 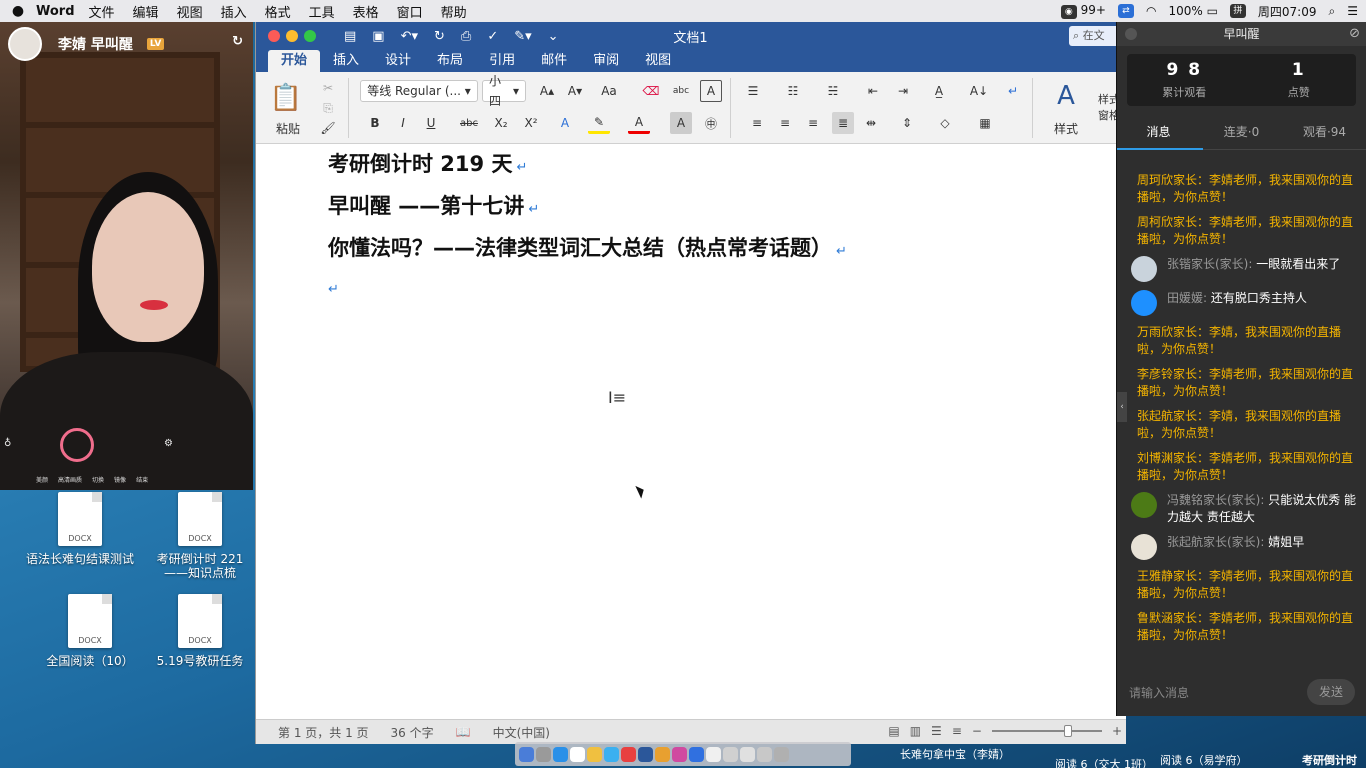 I want to click on change-case-icon: Aa, so click(x=609, y=91).